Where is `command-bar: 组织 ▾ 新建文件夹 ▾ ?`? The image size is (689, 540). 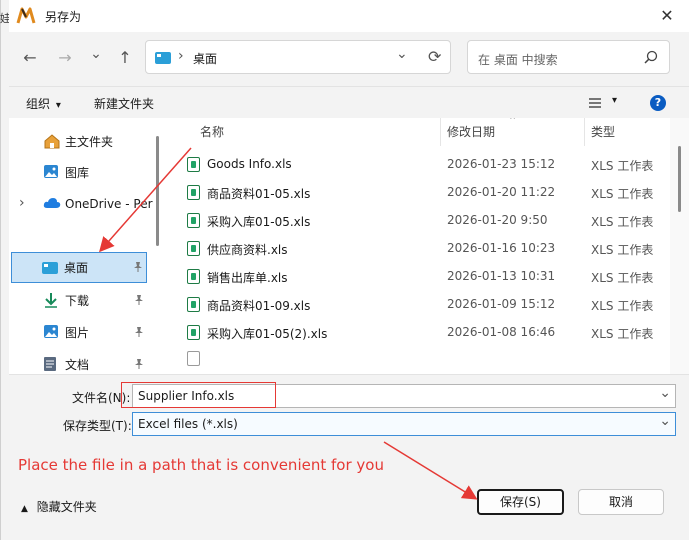 command-bar: 组织 ▾ 新建文件夹 ▾ ? is located at coordinates (349, 102).